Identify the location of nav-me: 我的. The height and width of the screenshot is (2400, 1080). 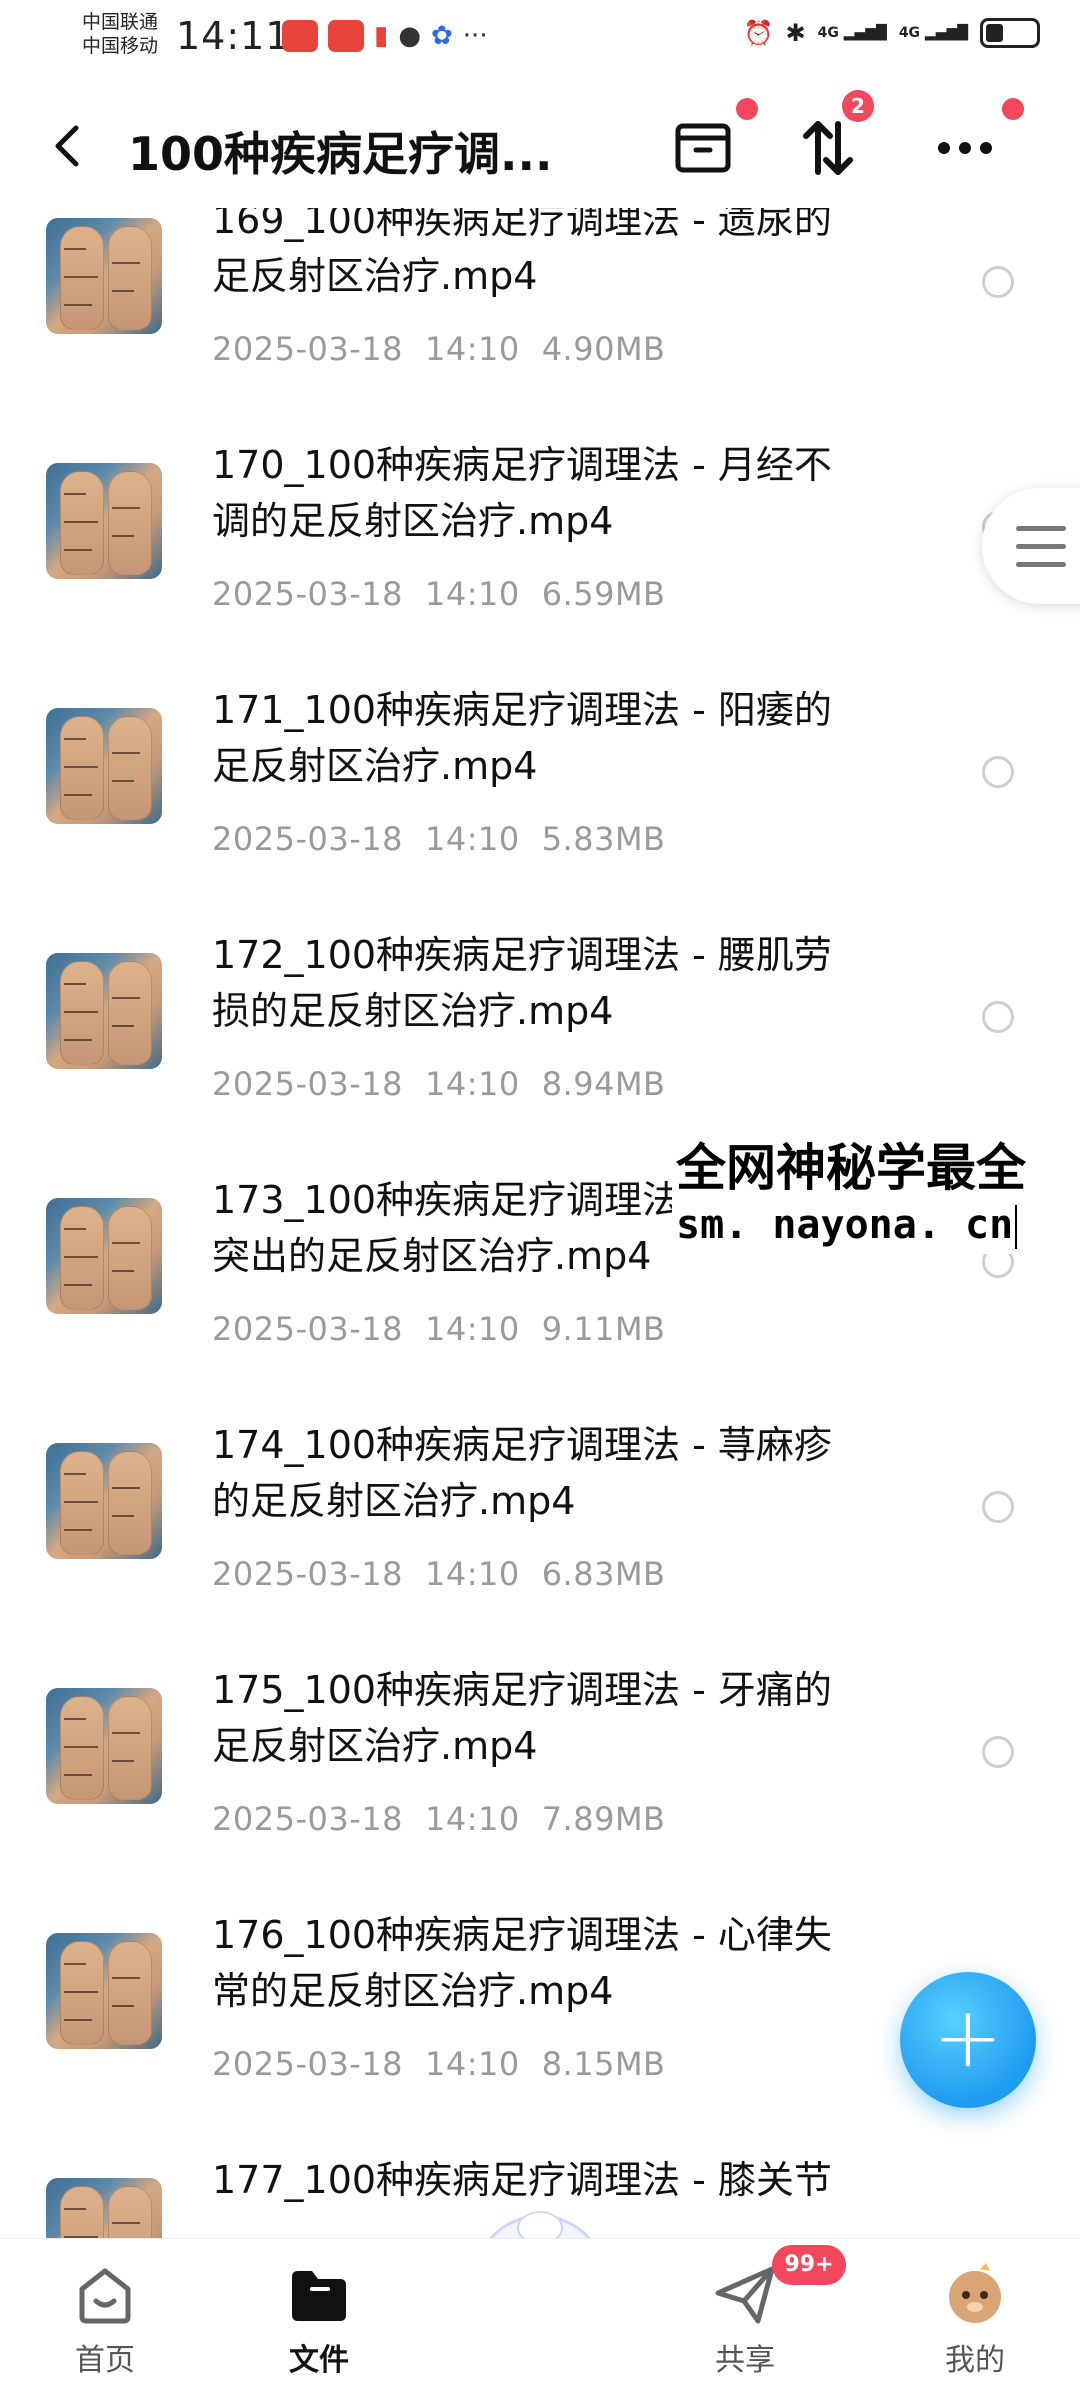
(975, 2319).